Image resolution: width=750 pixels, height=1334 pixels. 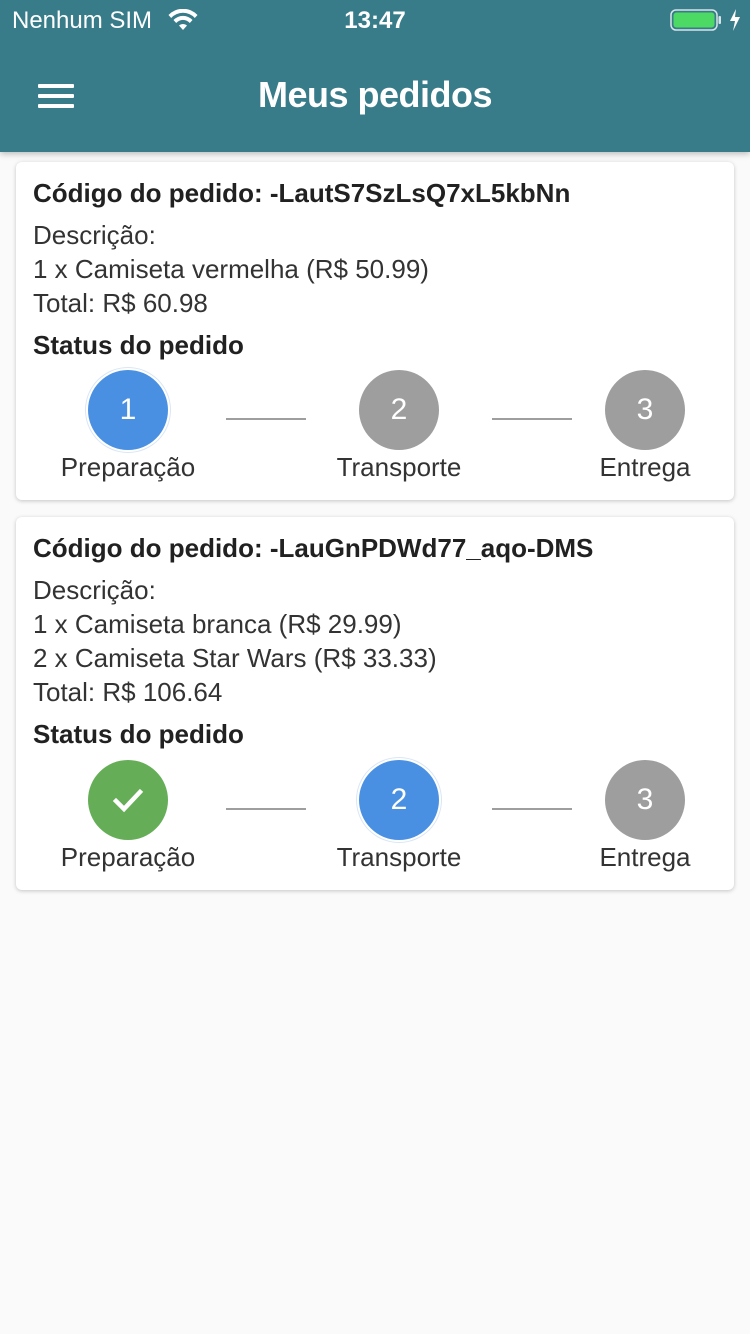 I want to click on order-item: 1 x Camiseta branca (R$ 29.99), so click(x=217, y=624).